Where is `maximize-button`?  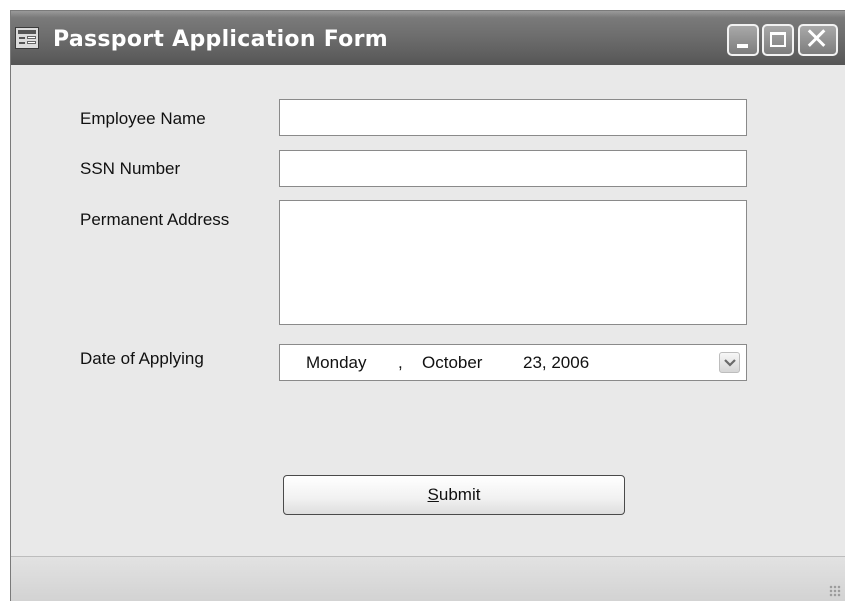
maximize-button is located at coordinates (778, 40).